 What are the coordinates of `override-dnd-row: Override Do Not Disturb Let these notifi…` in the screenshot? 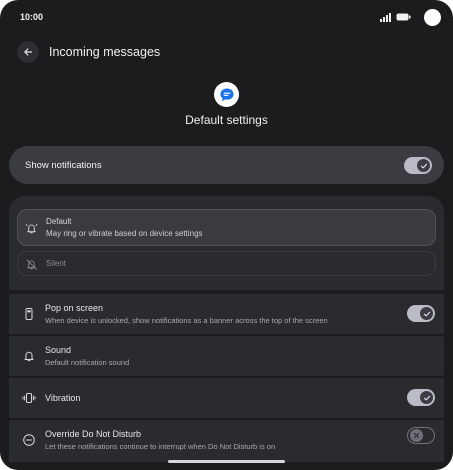 It's located at (226, 441).